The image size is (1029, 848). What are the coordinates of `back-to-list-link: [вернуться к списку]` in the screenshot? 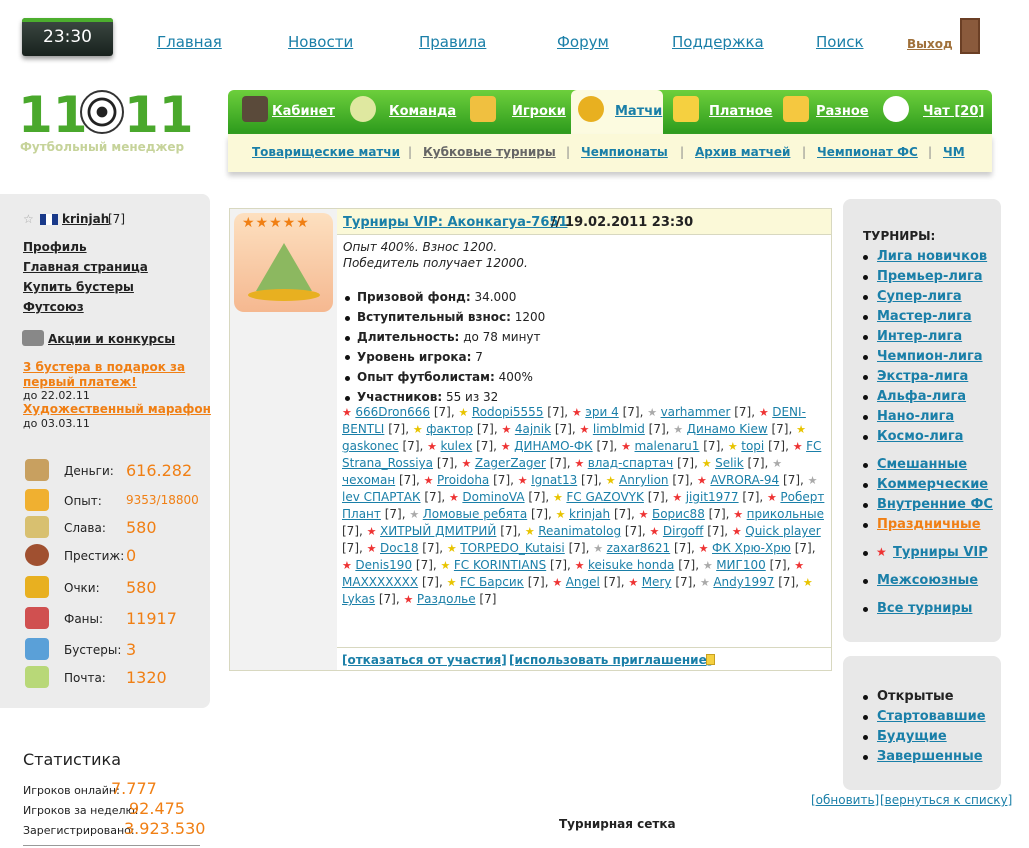 It's located at (946, 800).